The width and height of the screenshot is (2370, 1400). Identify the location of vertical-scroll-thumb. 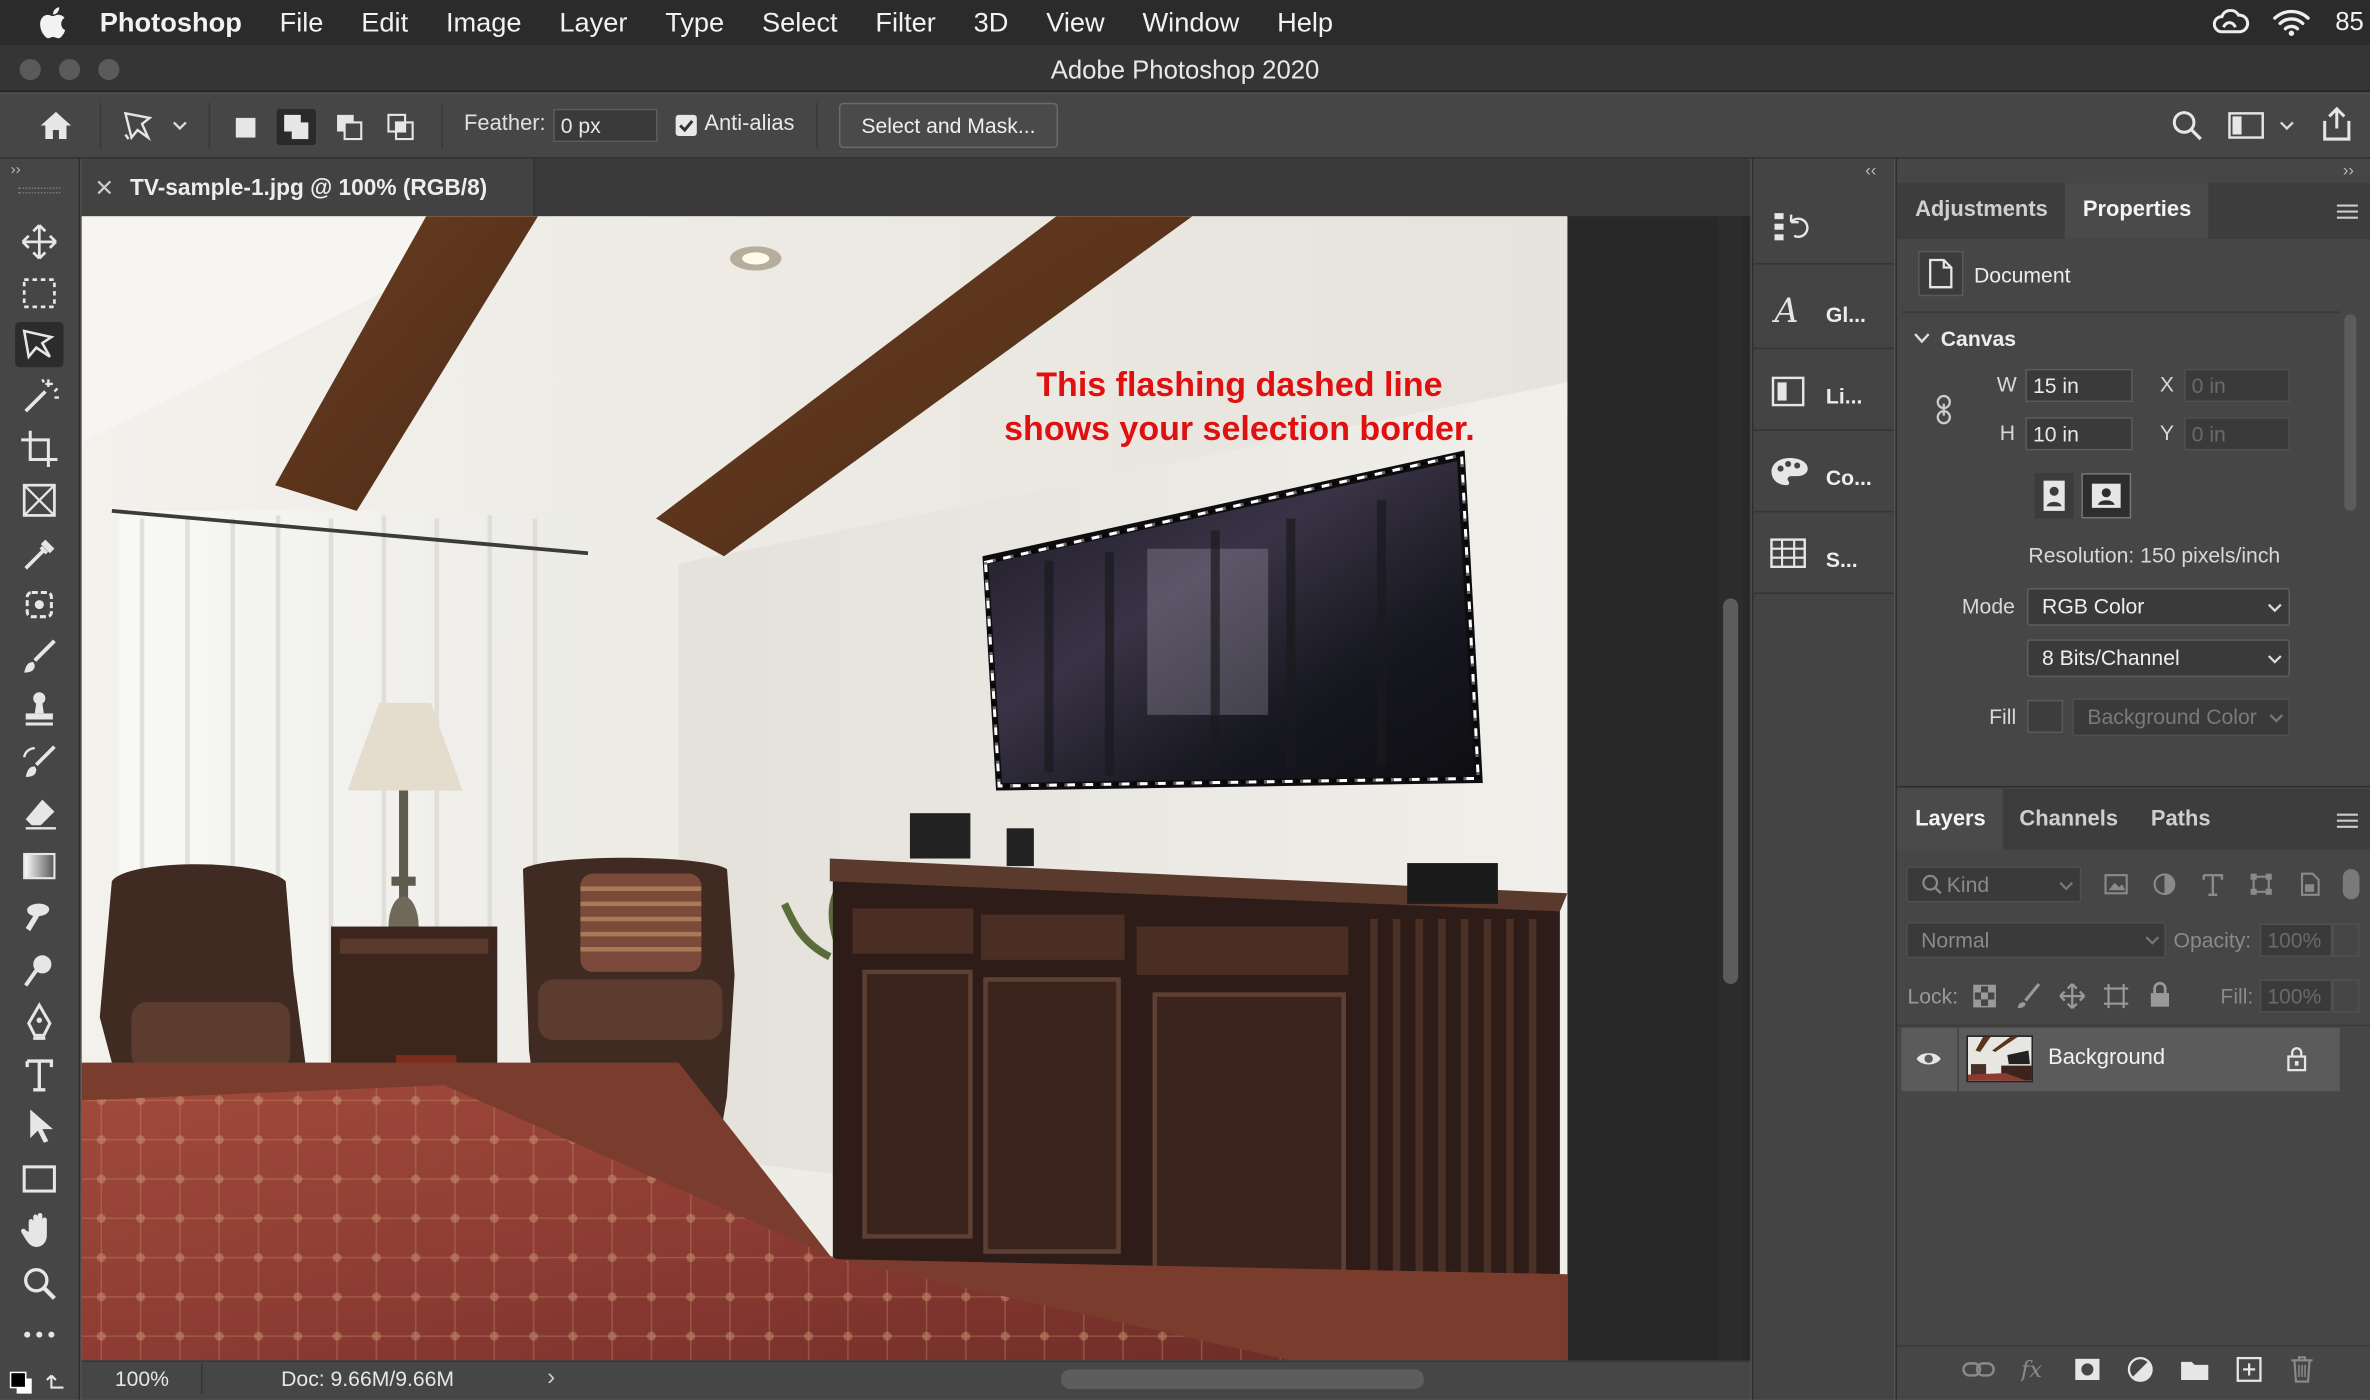
(1731, 791).